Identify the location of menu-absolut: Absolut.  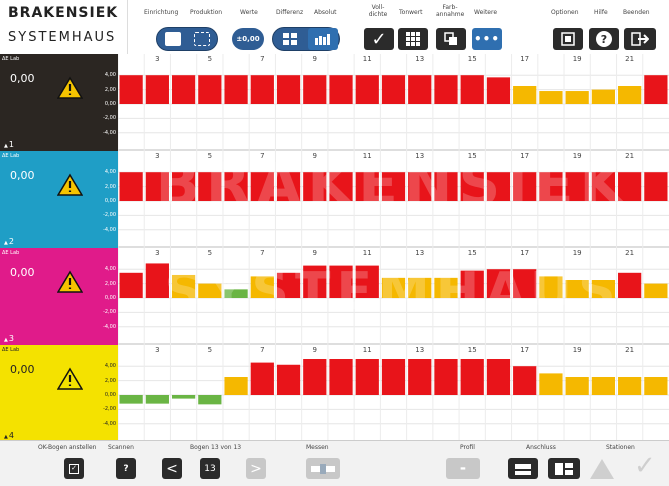
(325, 12).